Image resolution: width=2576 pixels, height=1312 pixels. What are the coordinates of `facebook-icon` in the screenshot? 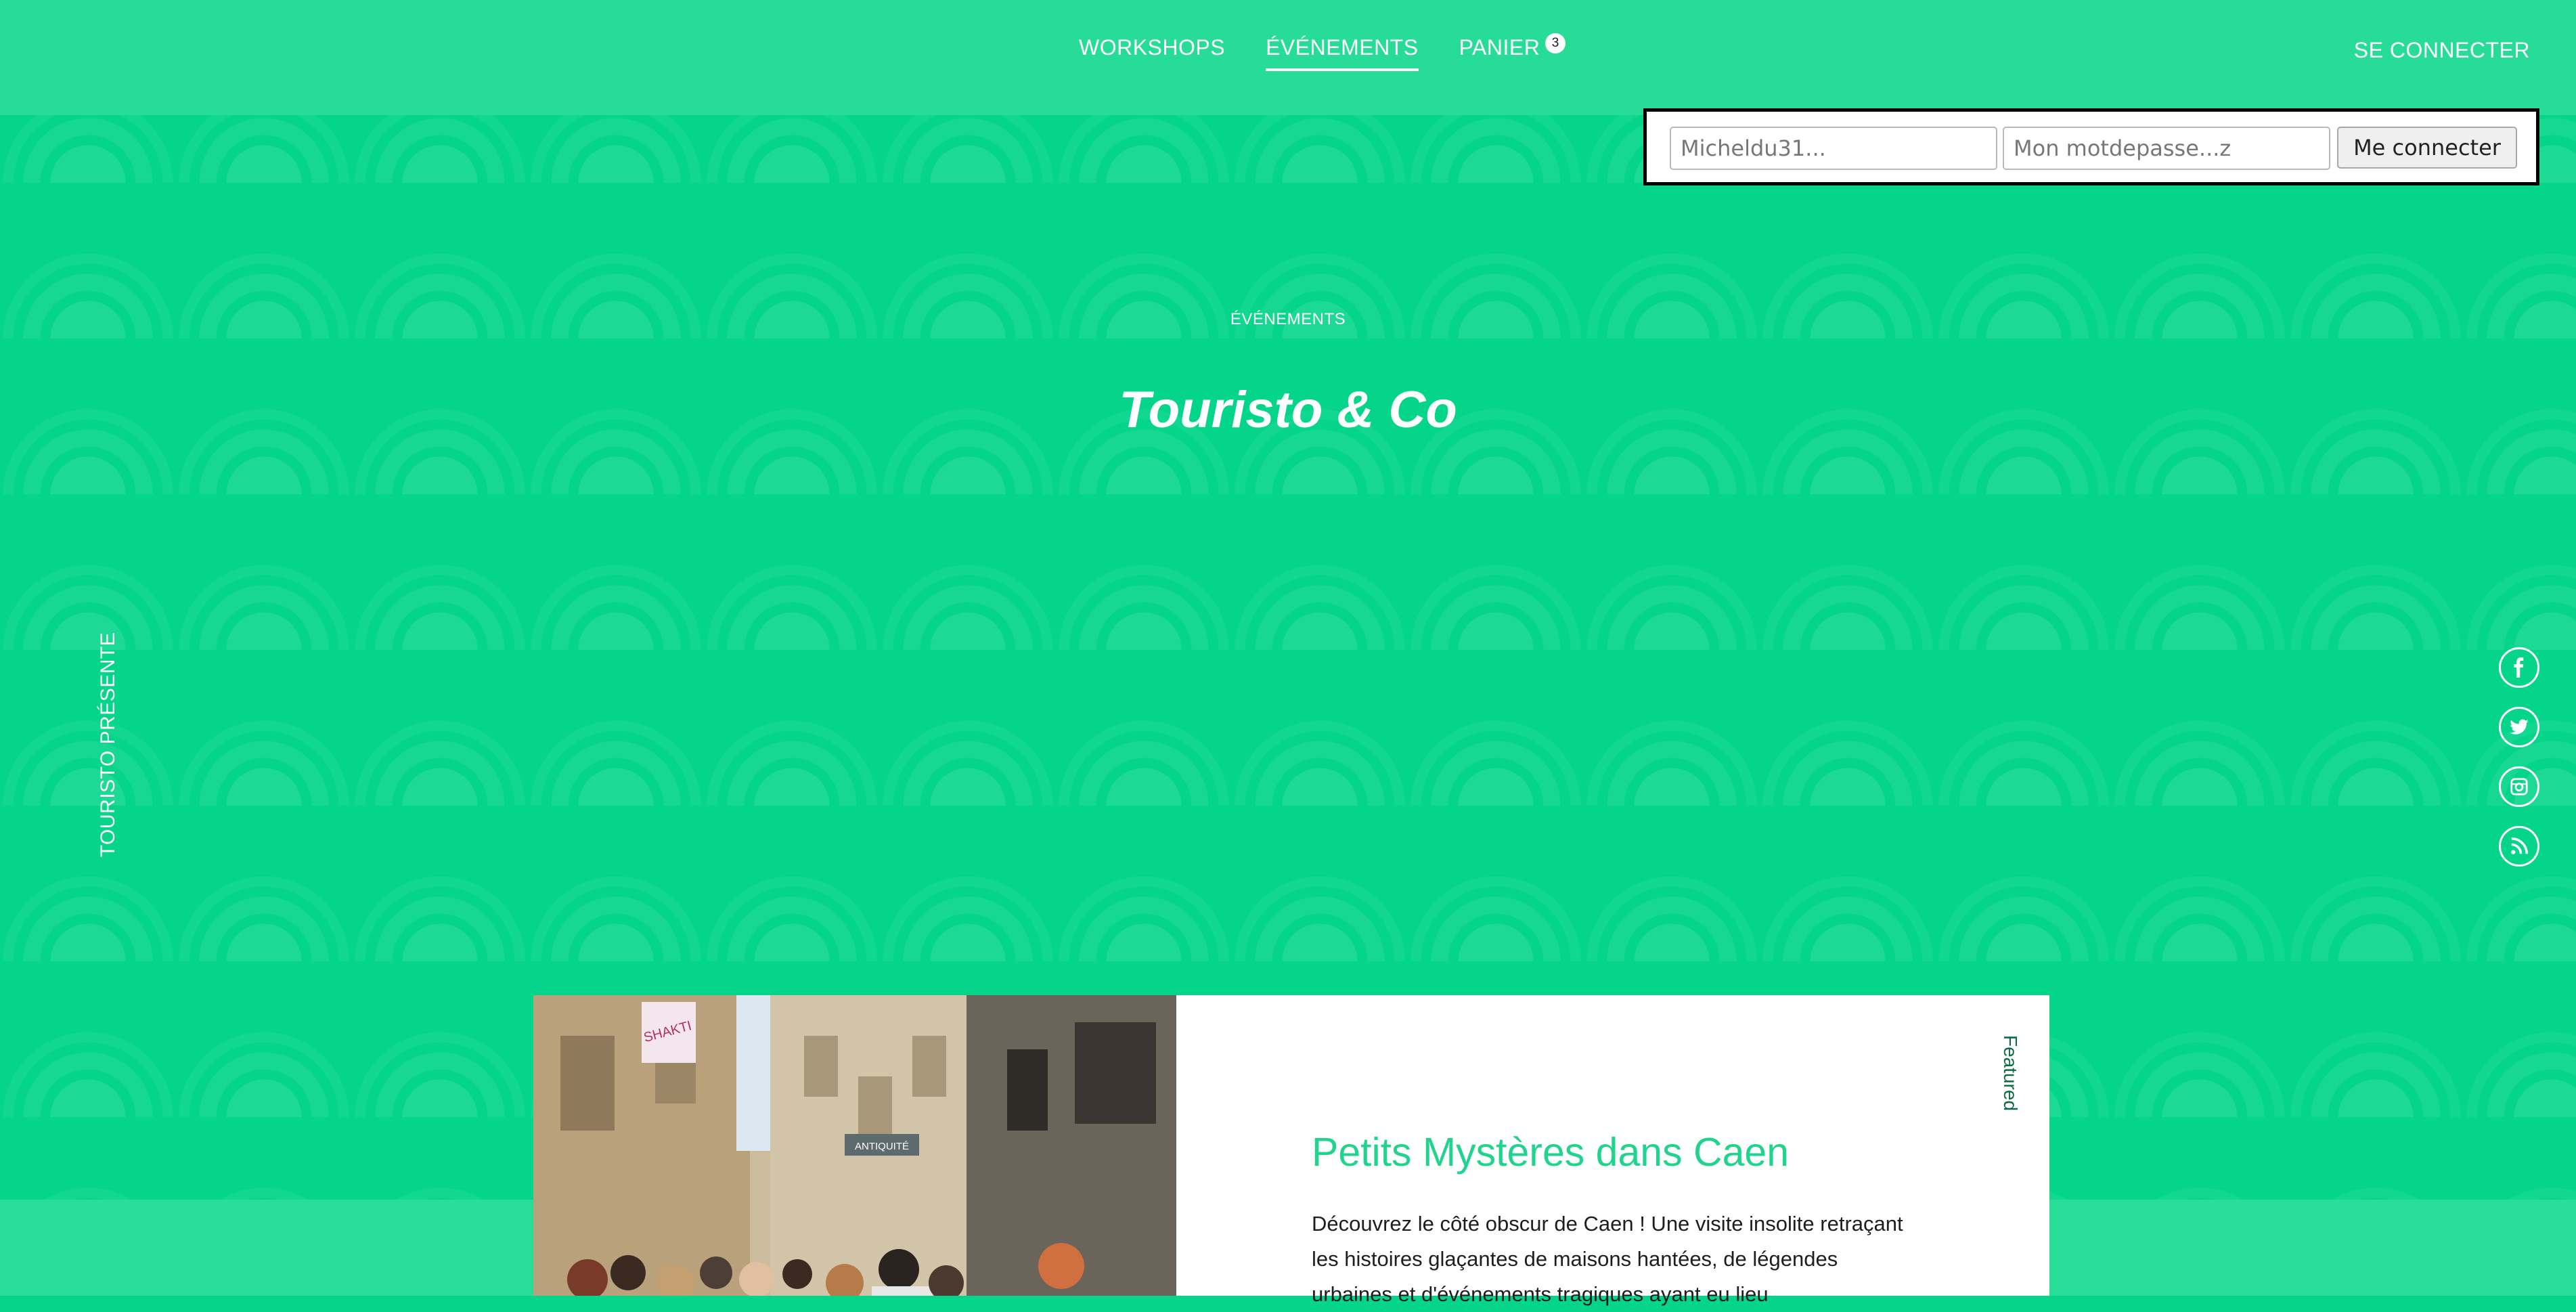 It's located at (2519, 667).